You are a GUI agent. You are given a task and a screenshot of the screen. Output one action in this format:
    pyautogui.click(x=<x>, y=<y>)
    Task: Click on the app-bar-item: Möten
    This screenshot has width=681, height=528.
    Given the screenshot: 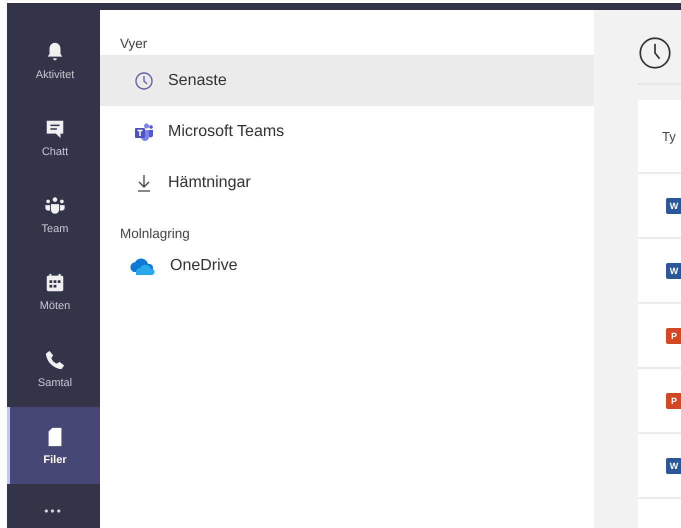 What is the action you would take?
    pyautogui.click(x=53, y=291)
    